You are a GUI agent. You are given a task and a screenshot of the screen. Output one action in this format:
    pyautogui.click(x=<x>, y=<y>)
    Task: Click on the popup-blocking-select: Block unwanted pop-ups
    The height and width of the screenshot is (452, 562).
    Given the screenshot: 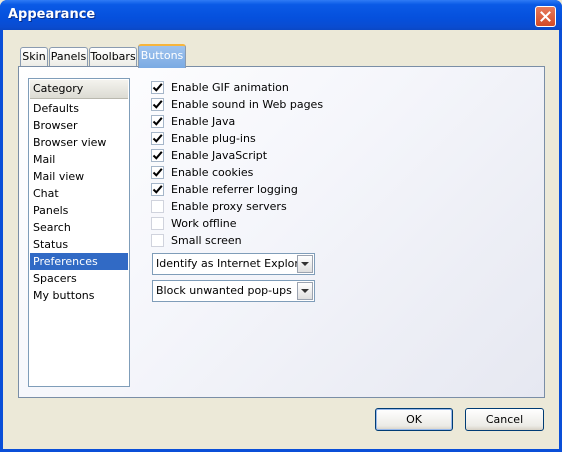 What is the action you would take?
    pyautogui.click(x=233, y=291)
    